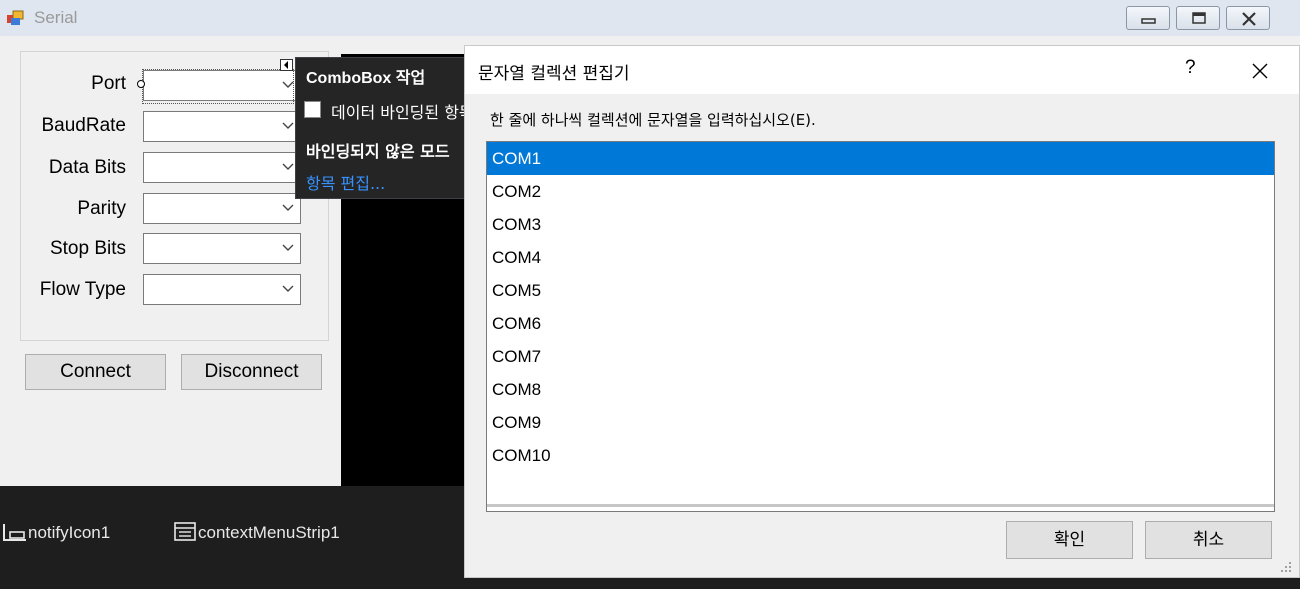 The height and width of the screenshot is (589, 1300). What do you see at coordinates (222, 167) in the screenshot?
I see `data-bits-combobox` at bounding box center [222, 167].